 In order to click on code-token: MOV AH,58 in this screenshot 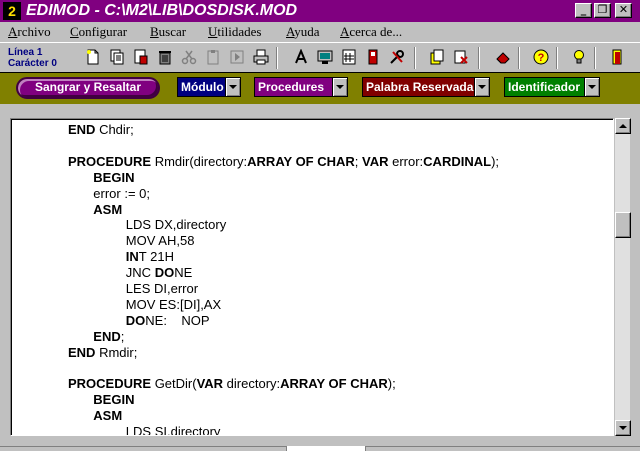, I will do `click(131, 241)`.